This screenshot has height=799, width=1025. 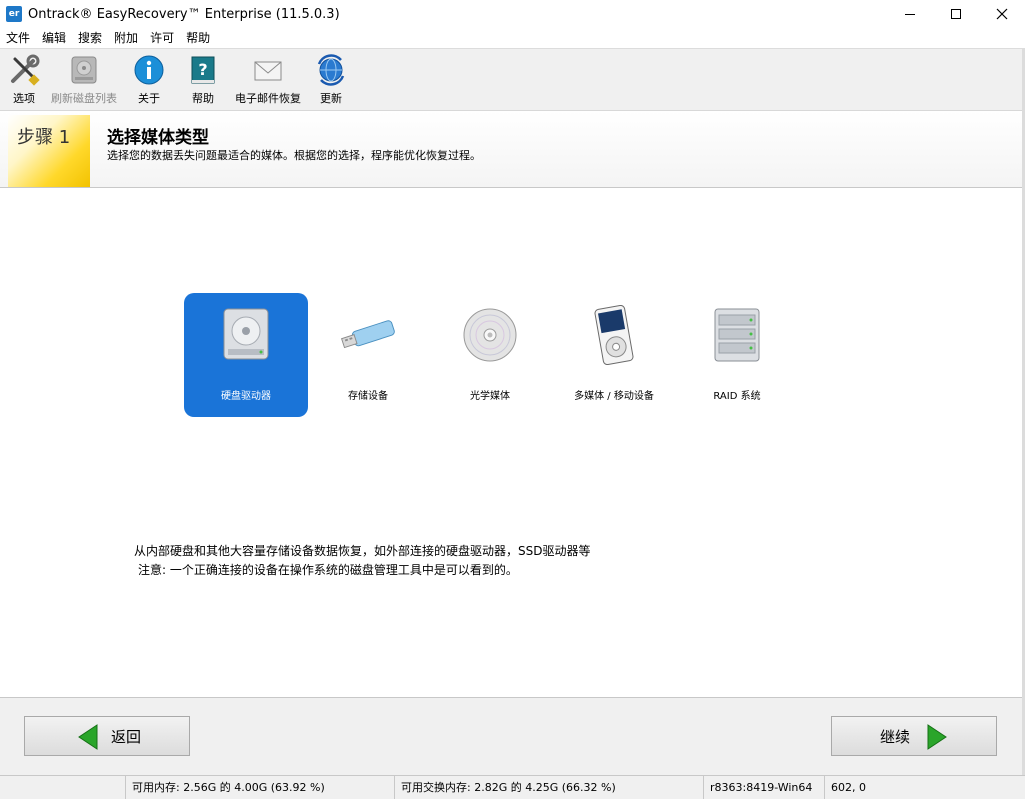 What do you see at coordinates (764, 787) in the screenshot?
I see `status-build: r8363:8419-Win64` at bounding box center [764, 787].